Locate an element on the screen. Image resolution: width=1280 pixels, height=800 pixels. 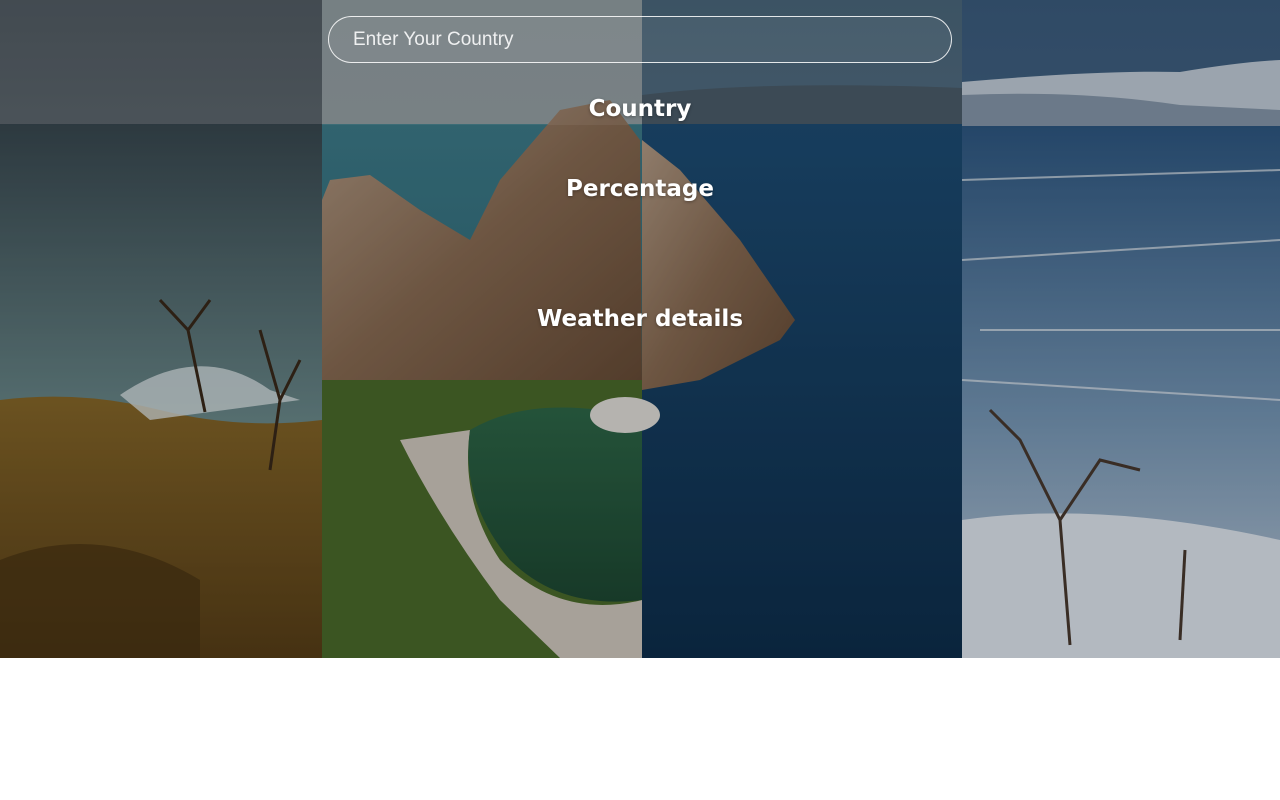
country-heading: Country is located at coordinates (640, 109).